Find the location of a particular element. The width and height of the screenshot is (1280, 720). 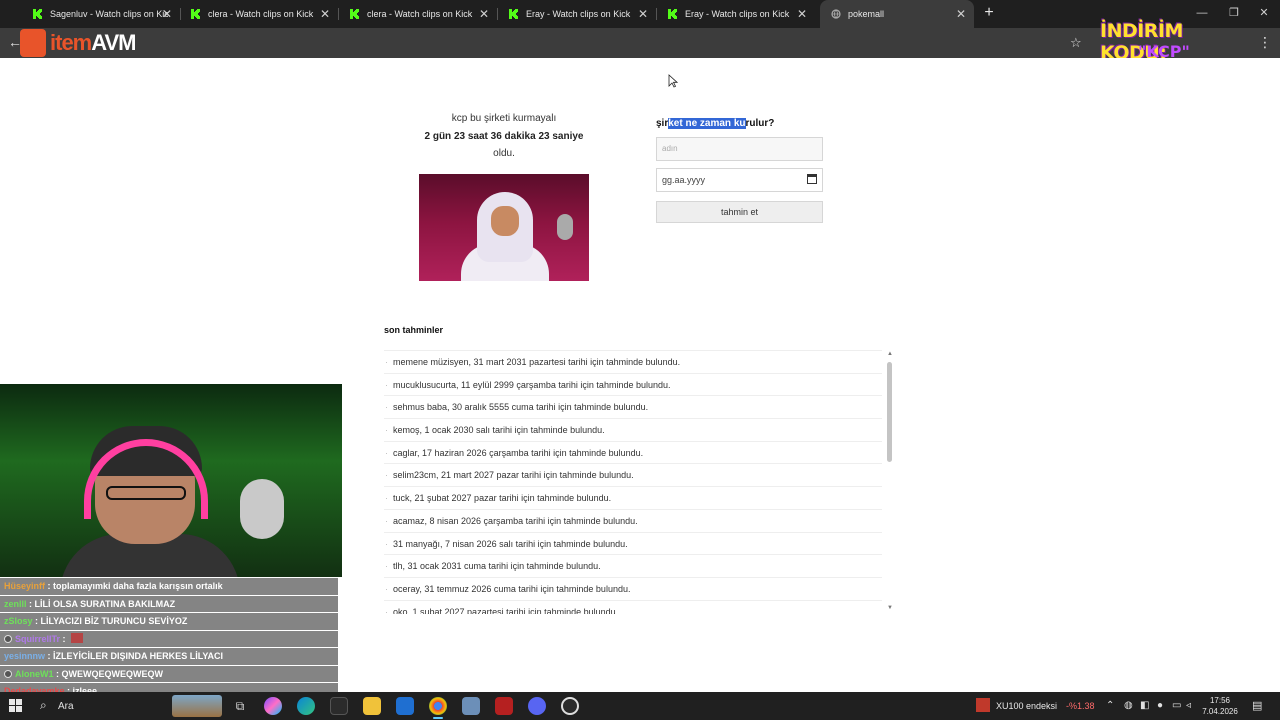

edge-icon is located at coordinates (306, 706).